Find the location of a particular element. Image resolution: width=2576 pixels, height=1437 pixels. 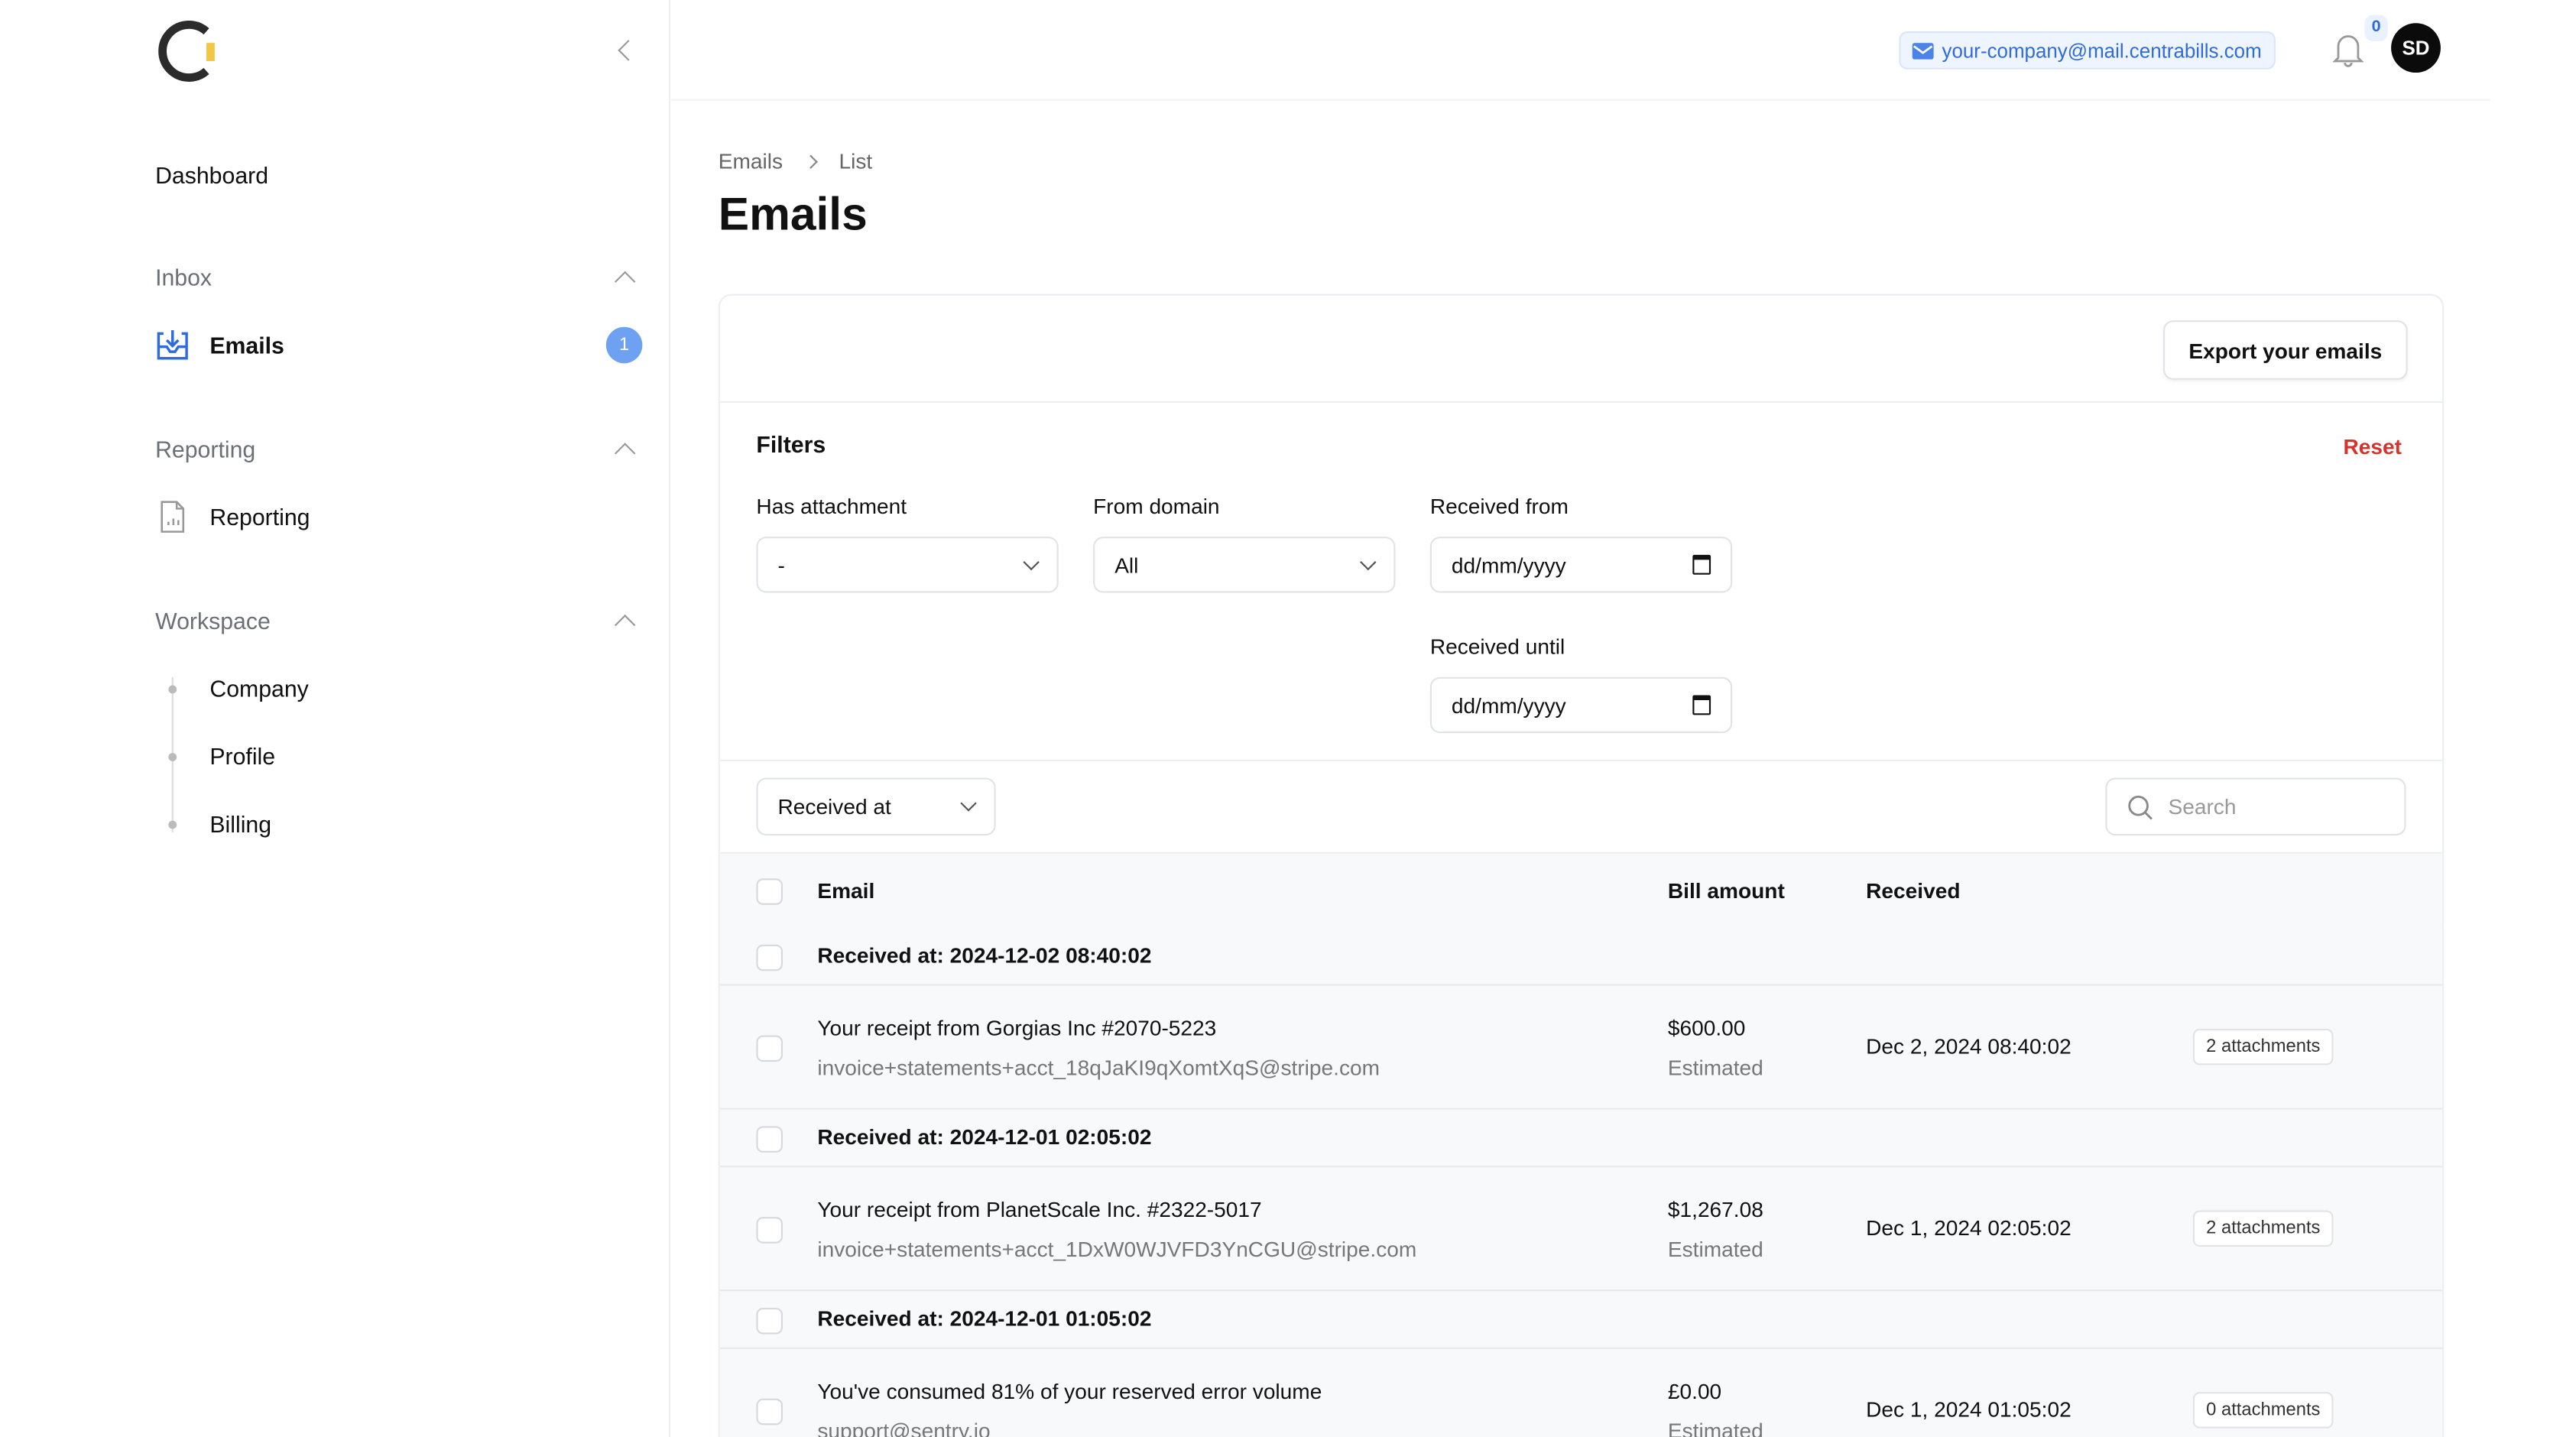

from-domain-label: From domain is located at coordinates (1156, 506).